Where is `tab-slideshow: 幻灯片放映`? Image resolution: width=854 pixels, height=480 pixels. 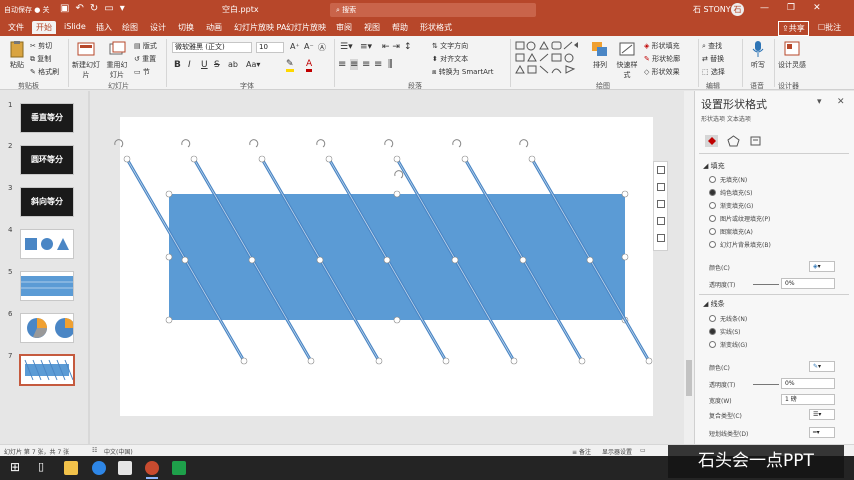
tab-slideshow: 幻灯片放映 is located at coordinates (306, 27).